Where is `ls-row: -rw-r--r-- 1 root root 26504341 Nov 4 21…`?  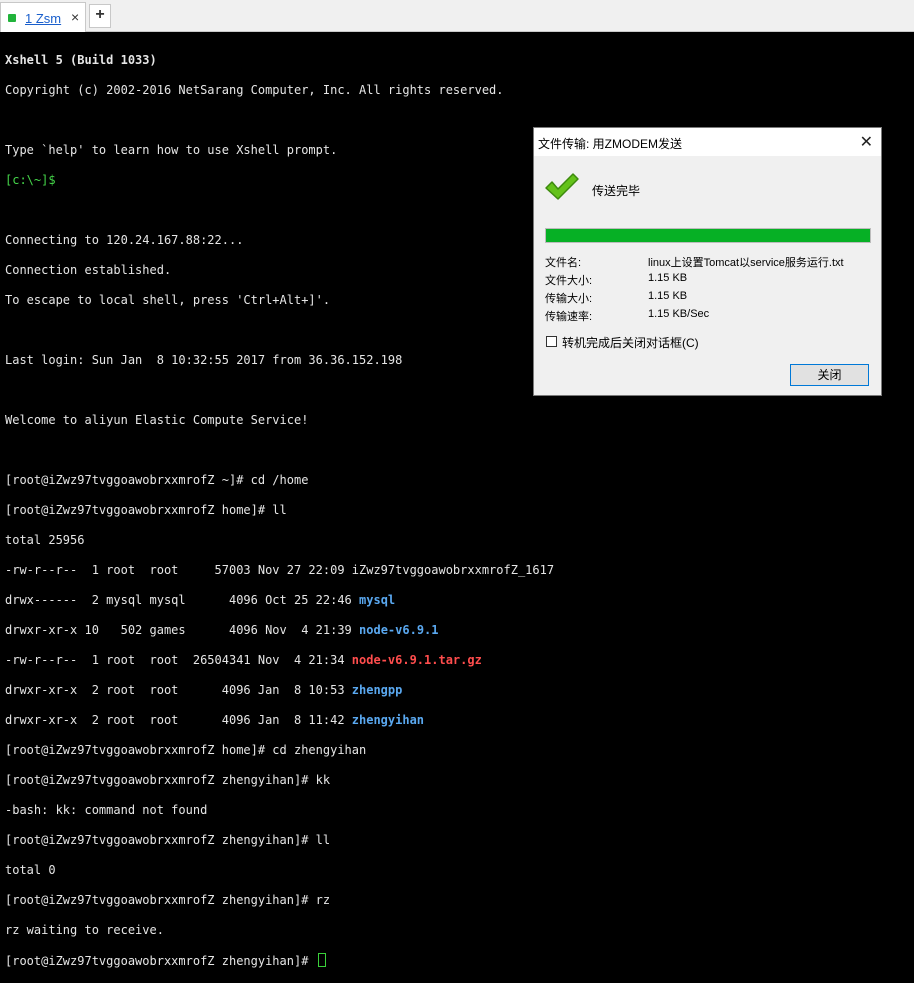 ls-row: -rw-r--r-- 1 root root 26504341 Nov 4 21… is located at coordinates (459, 660).